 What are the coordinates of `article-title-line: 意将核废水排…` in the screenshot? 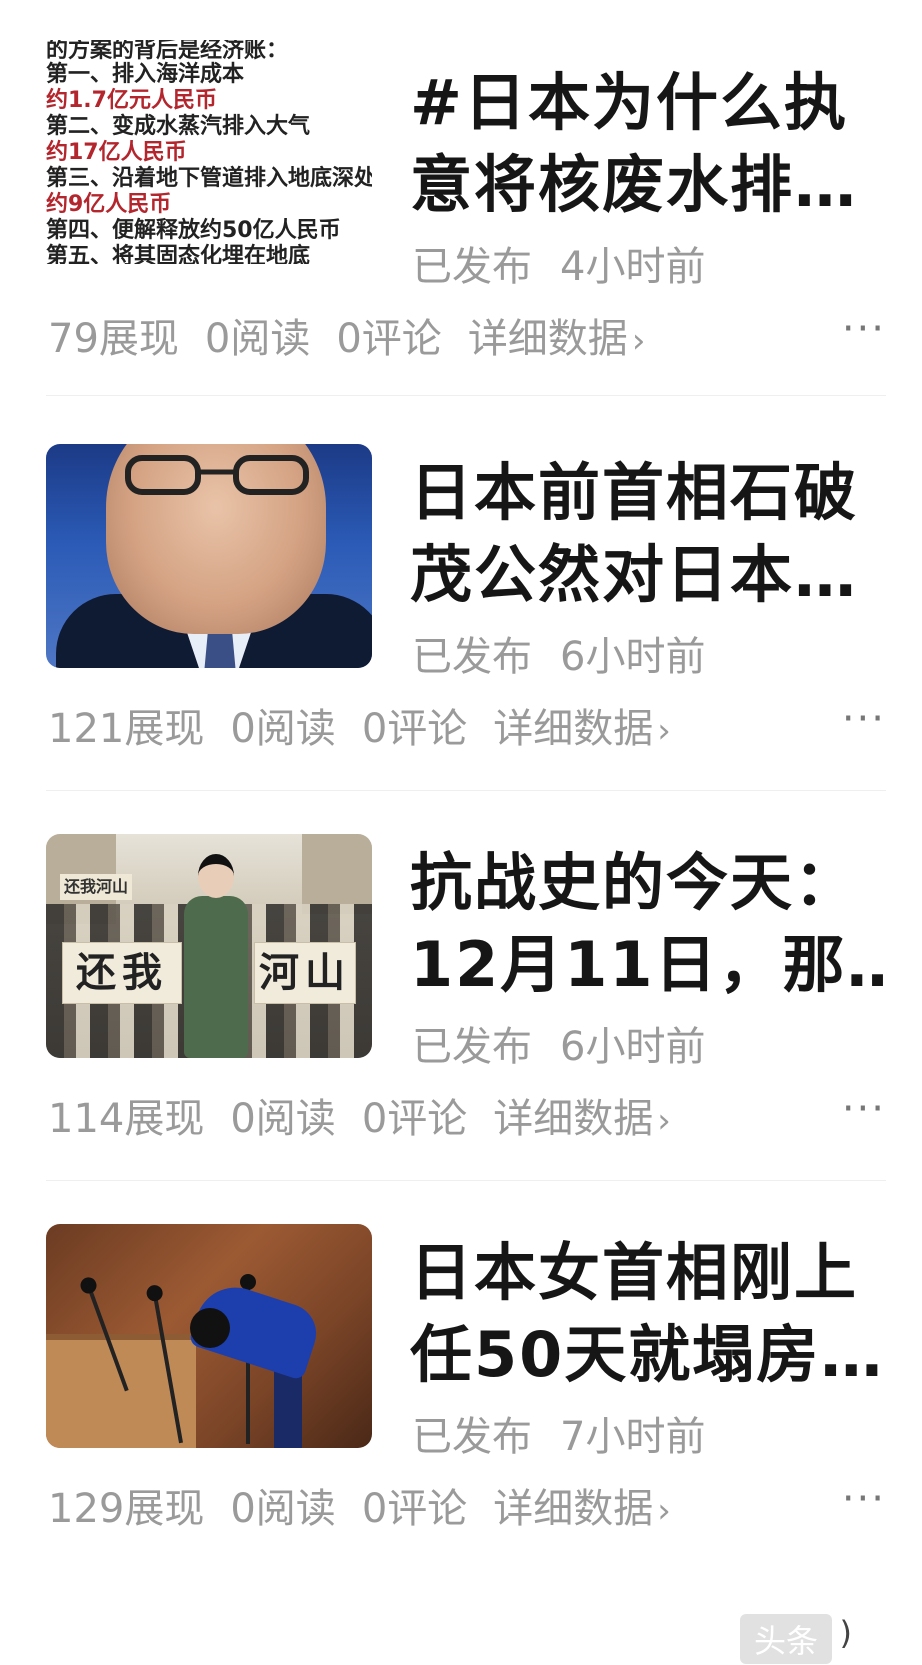 It's located at (634, 184).